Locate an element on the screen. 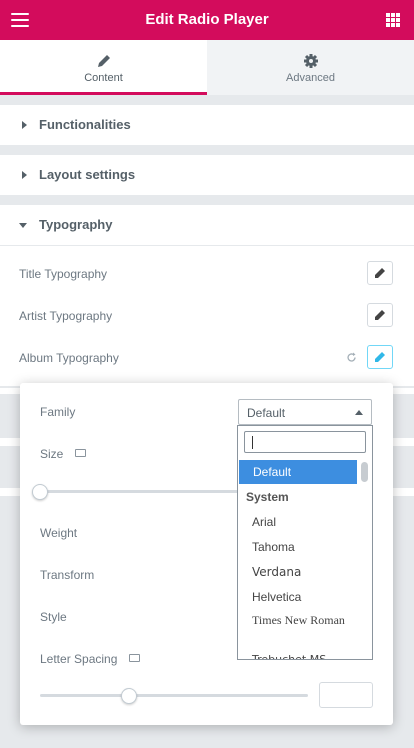 The image size is (414, 748). tab-advanced-label: Advanced is located at coordinates (310, 78).